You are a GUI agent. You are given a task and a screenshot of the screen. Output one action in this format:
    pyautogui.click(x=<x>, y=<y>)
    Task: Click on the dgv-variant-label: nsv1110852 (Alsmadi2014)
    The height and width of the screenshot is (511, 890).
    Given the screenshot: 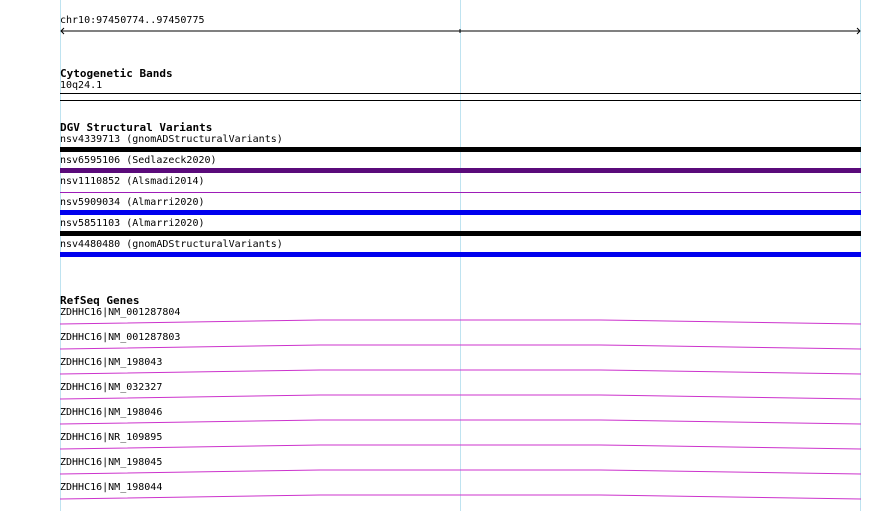 What is the action you would take?
    pyautogui.click(x=132, y=182)
    